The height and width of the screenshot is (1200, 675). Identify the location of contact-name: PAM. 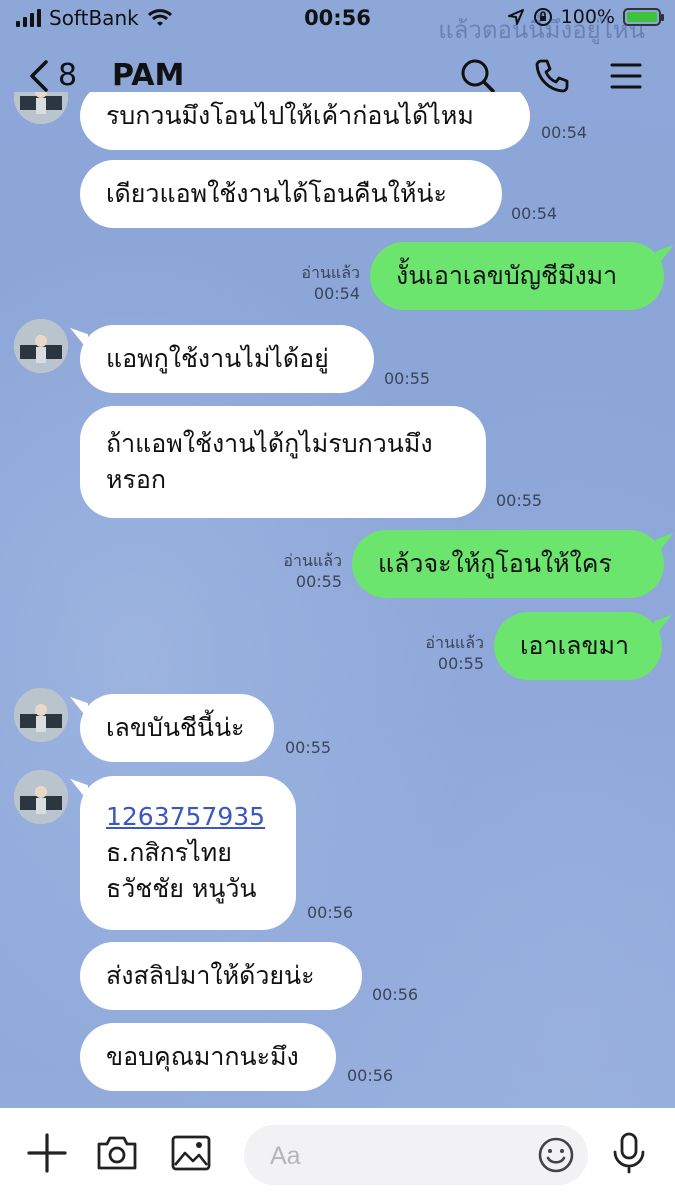
(148, 75).